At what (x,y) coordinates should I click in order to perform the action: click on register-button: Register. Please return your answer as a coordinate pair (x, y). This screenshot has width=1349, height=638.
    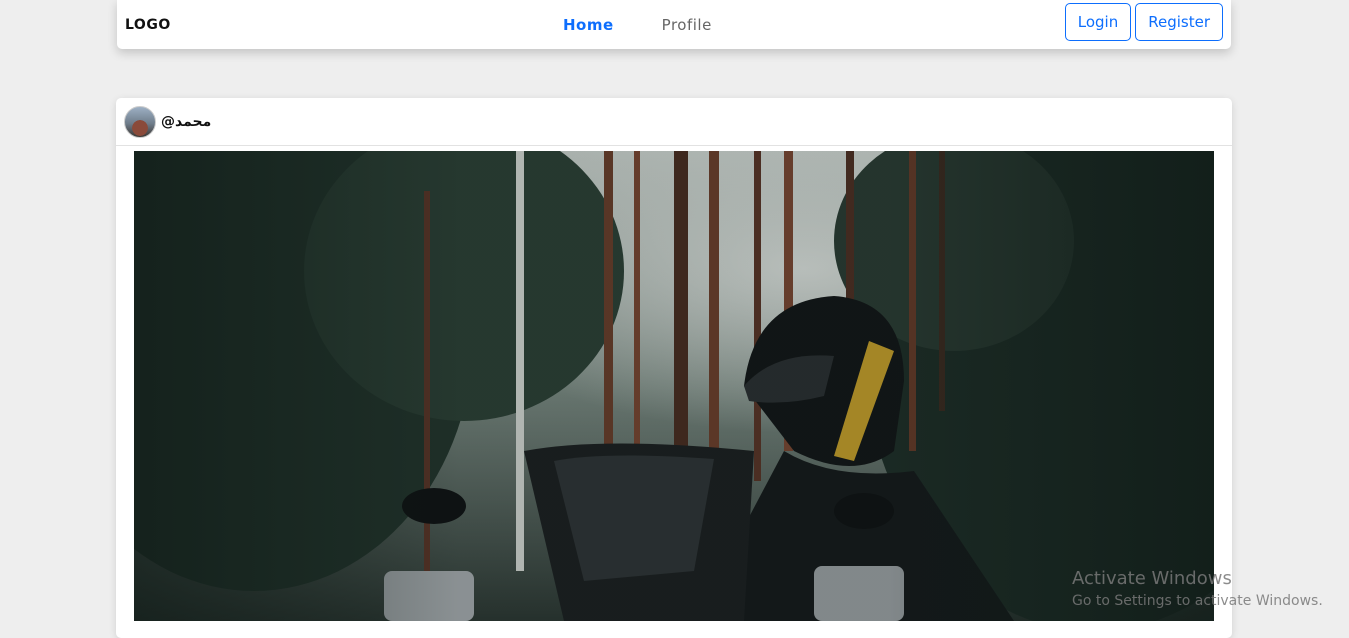
    Looking at the image, I should click on (1179, 22).